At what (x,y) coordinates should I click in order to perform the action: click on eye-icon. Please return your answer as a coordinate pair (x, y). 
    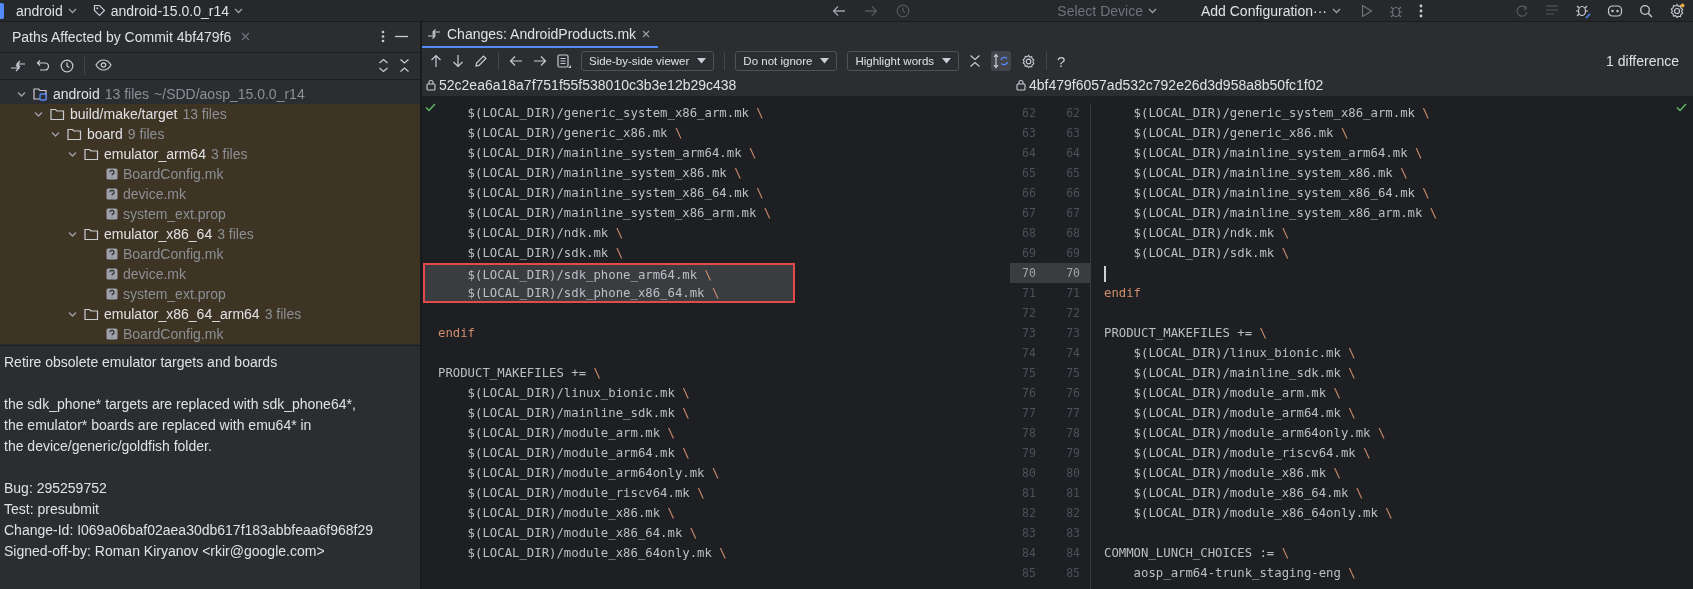
    Looking at the image, I should click on (103, 66).